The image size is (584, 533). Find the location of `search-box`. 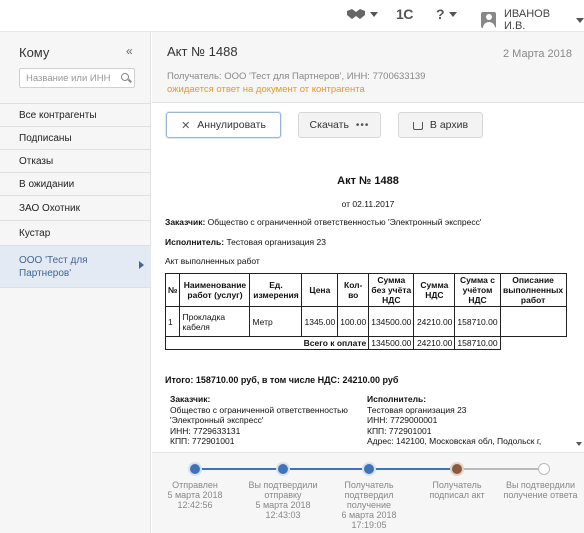

search-box is located at coordinates (77, 78).